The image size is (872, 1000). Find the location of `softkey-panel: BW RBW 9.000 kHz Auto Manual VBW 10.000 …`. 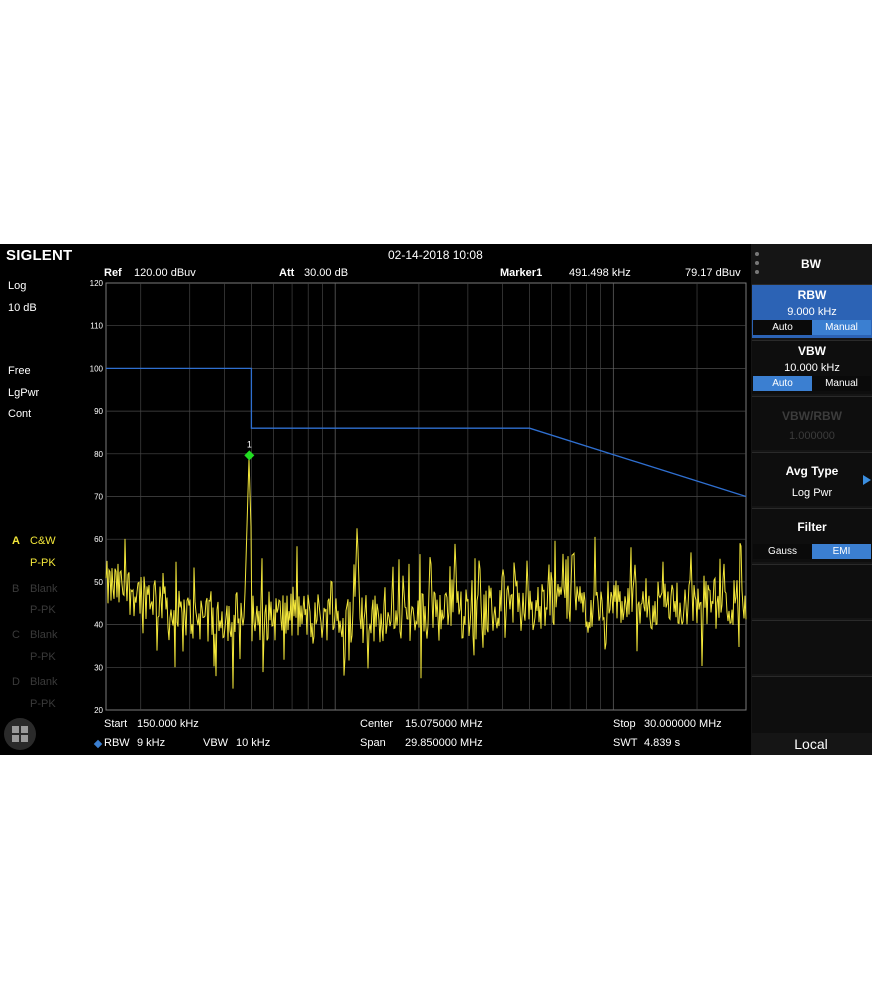

softkey-panel: BW RBW 9.000 kHz Auto Manual VBW 10.000 … is located at coordinates (811, 499).